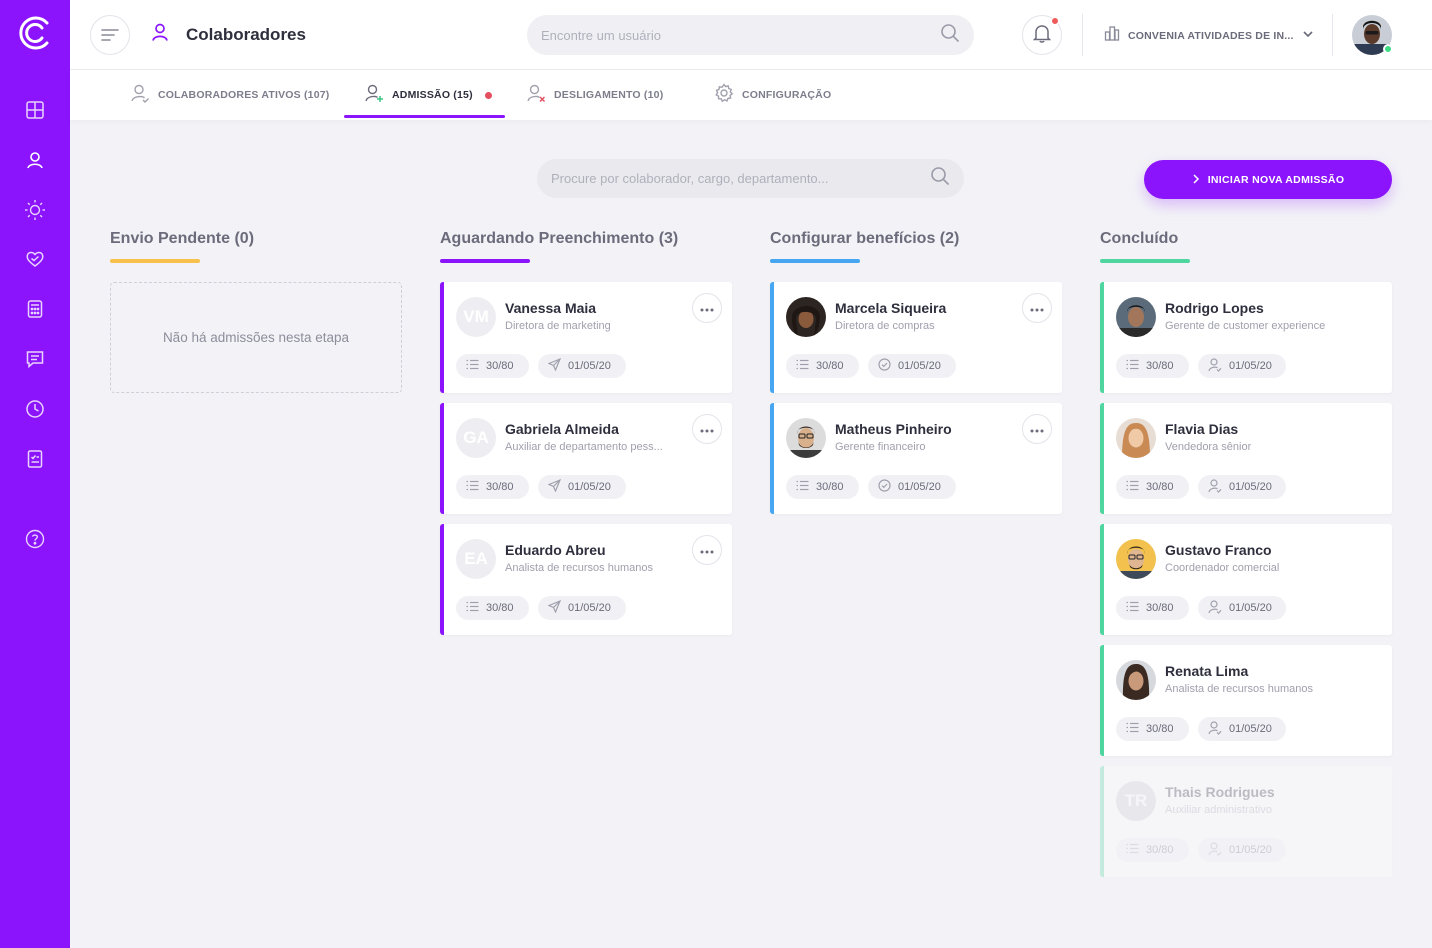 Image resolution: width=1432 pixels, height=948 pixels. Describe the element at coordinates (228, 34) in the screenshot. I see `page-title-area: Colaboradores` at that location.